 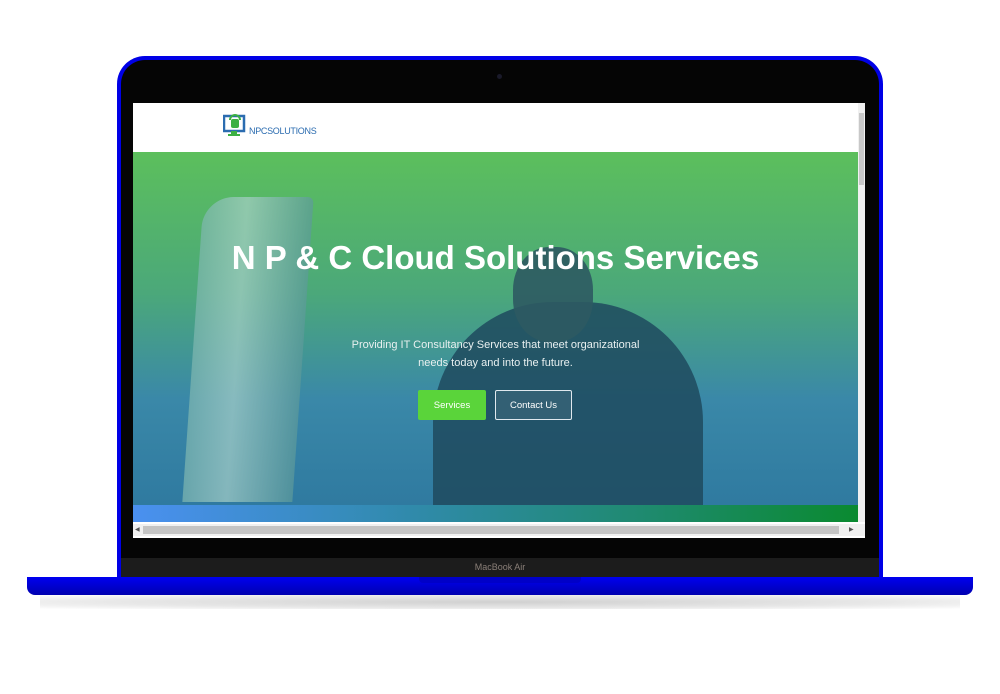 What do you see at coordinates (137, 529) in the screenshot?
I see `scroll-left-arrow-icon: ◀` at bounding box center [137, 529].